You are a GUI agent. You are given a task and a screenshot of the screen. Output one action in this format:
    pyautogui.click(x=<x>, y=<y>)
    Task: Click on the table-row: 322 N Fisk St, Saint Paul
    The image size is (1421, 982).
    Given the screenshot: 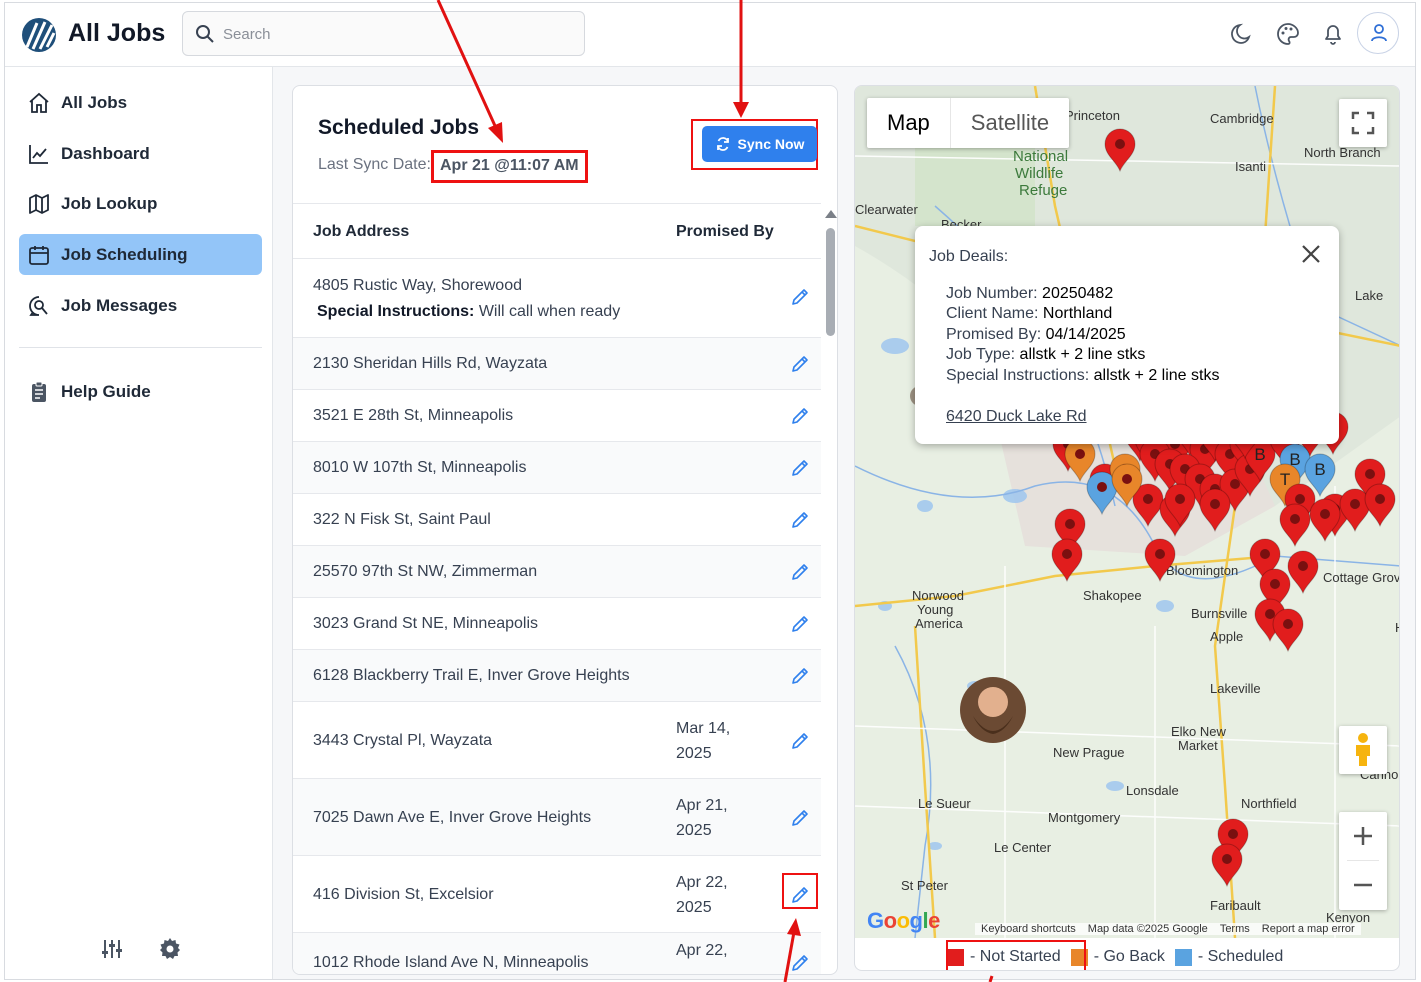 What is the action you would take?
    pyautogui.click(x=557, y=520)
    